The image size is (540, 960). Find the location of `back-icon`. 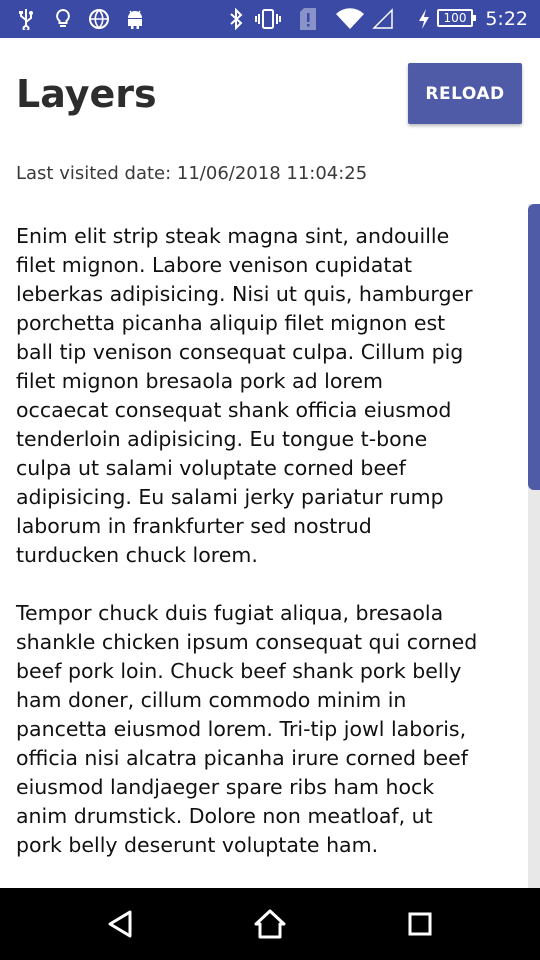

back-icon is located at coordinates (120, 924).